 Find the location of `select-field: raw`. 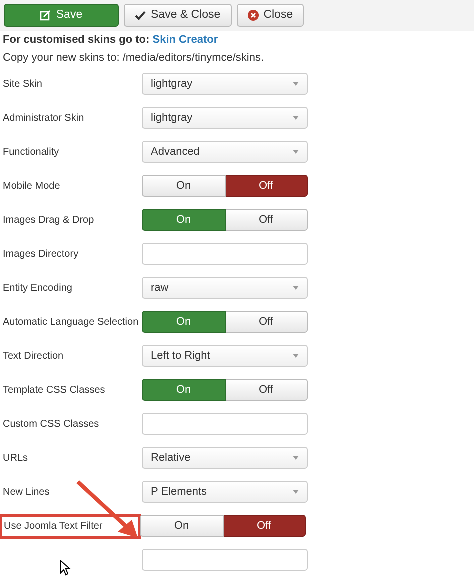

select-field: raw is located at coordinates (225, 288).